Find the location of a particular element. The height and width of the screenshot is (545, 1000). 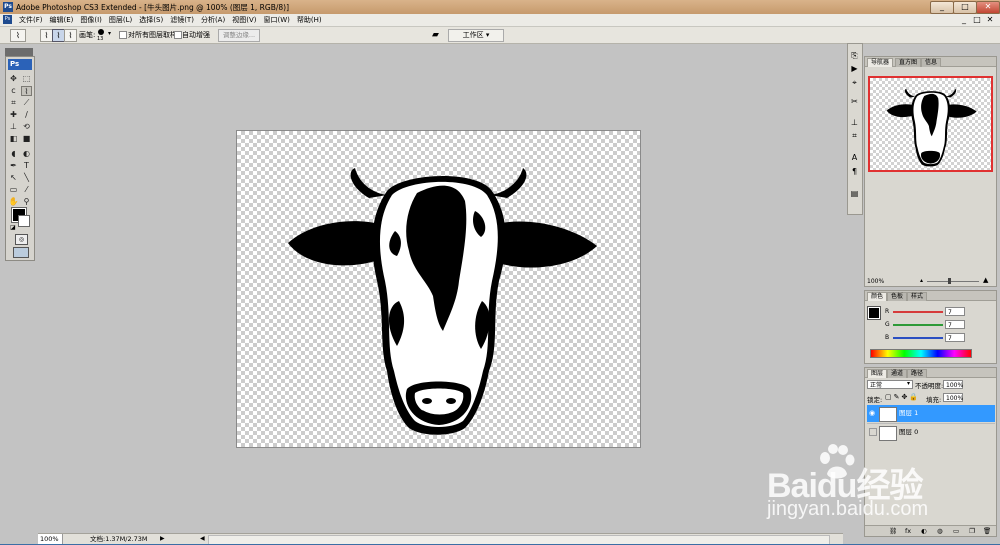

zoom-out-icon: ▴ is located at coordinates (921, 280).